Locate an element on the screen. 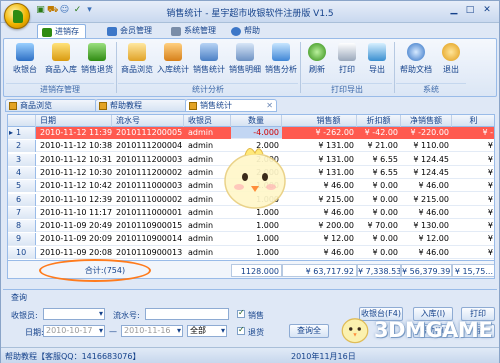 The height and width of the screenshot is (363, 500). cashier-select: ▾ is located at coordinates (74, 314).